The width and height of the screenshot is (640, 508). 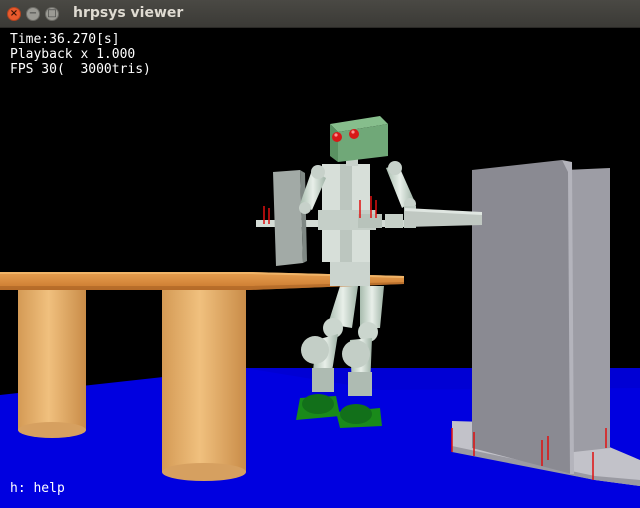 I want to click on robot-eye-left, so click(x=337, y=137).